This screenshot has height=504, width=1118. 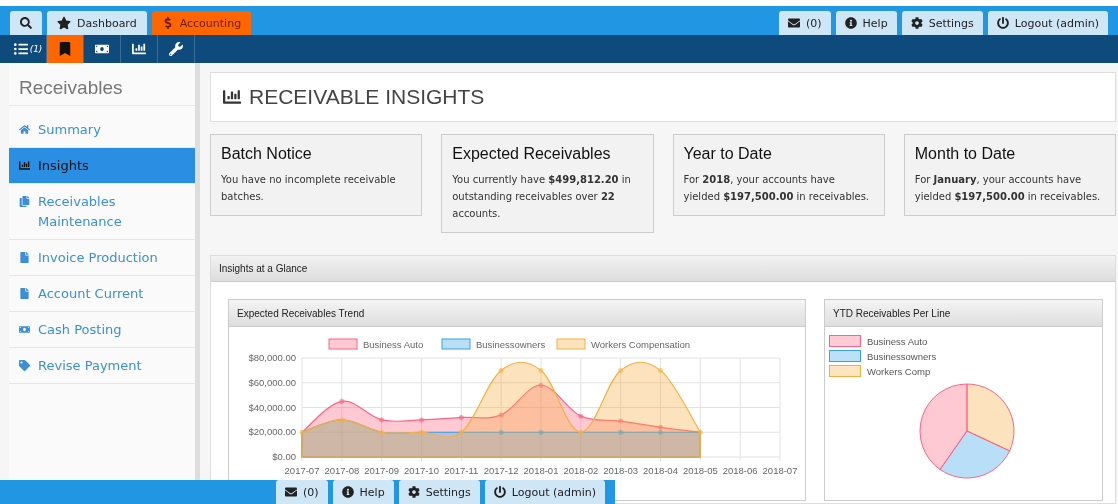 I want to click on axis-label: 2018-05, so click(x=700, y=470).